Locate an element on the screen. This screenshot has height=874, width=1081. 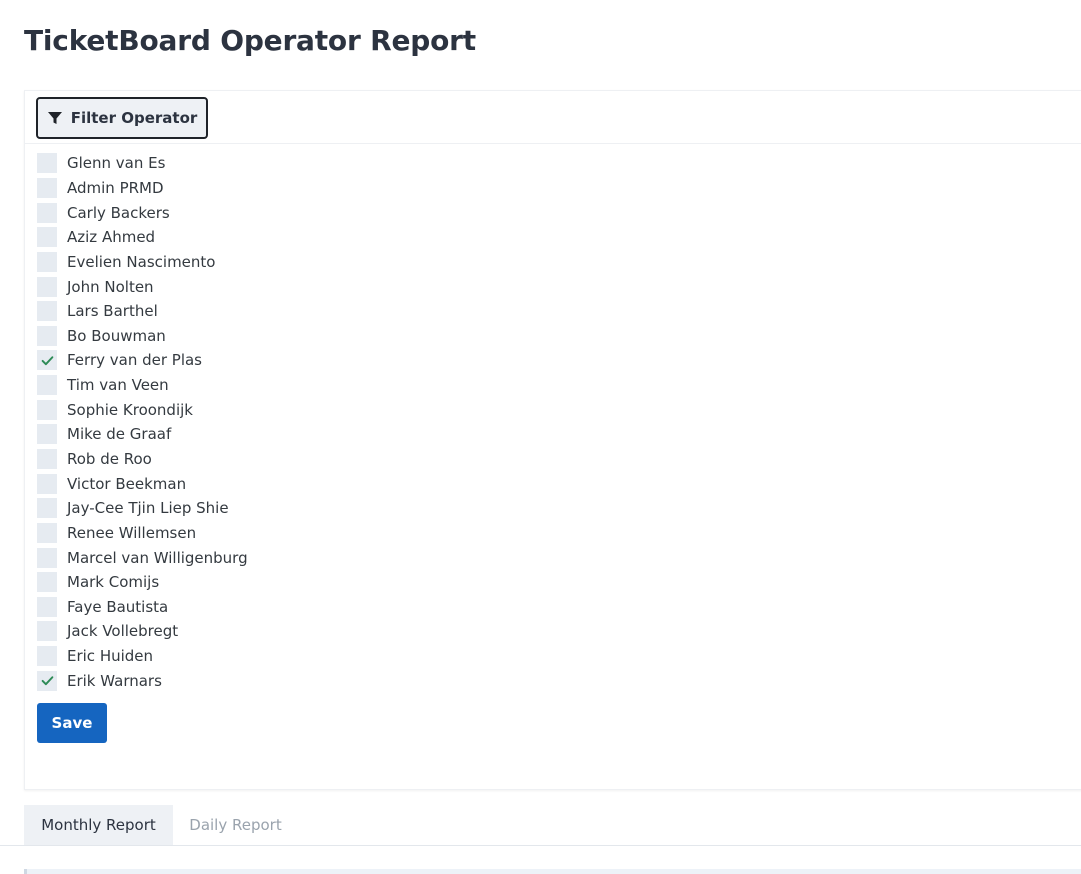
operator-name: Mark Comijs is located at coordinates (113, 582).